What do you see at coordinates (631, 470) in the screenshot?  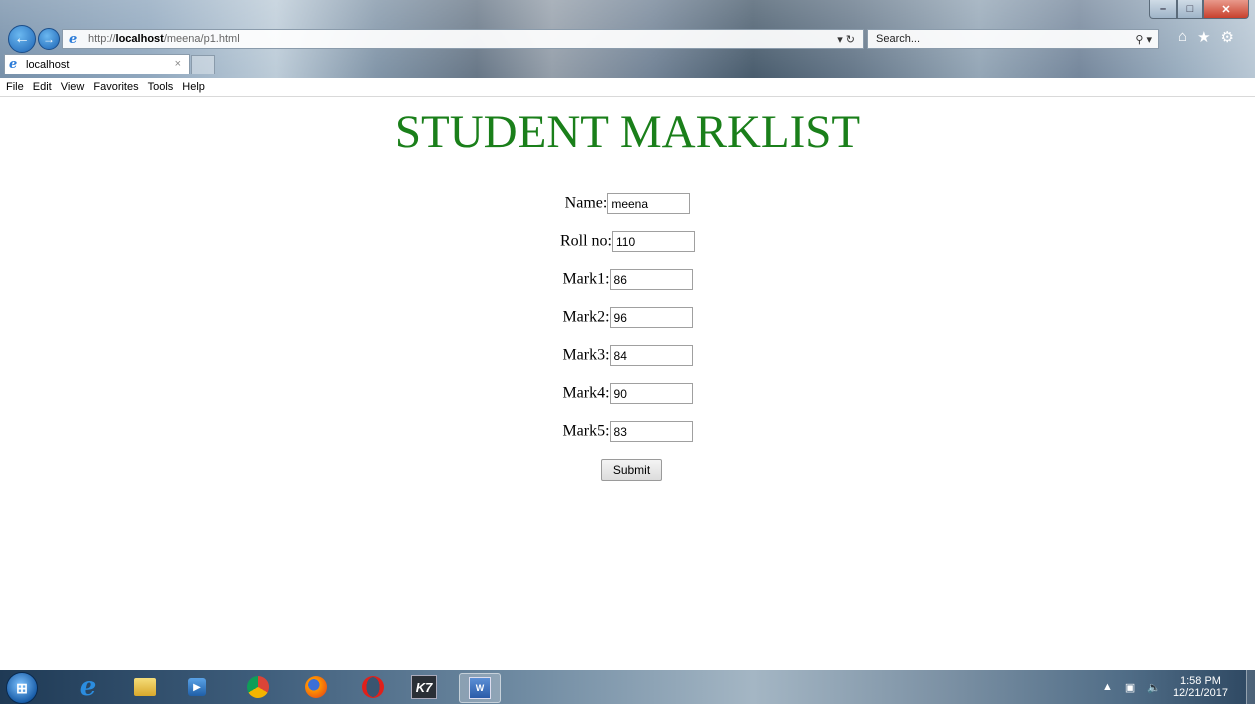 I see `submit-button: Submit` at bounding box center [631, 470].